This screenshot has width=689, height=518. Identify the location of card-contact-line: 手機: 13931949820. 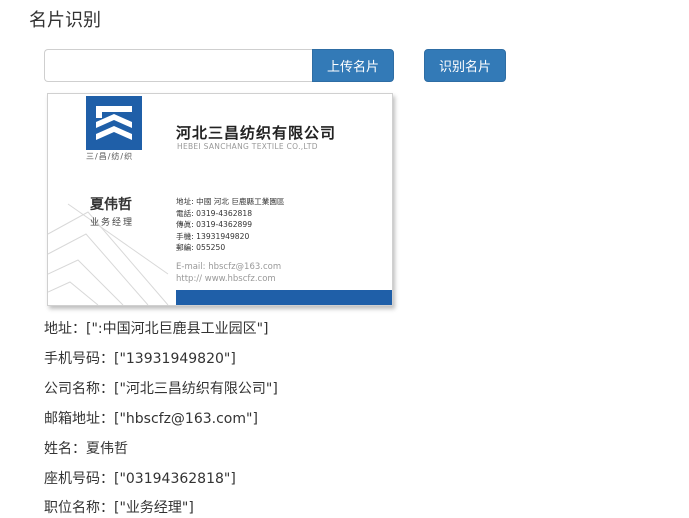
(213, 236).